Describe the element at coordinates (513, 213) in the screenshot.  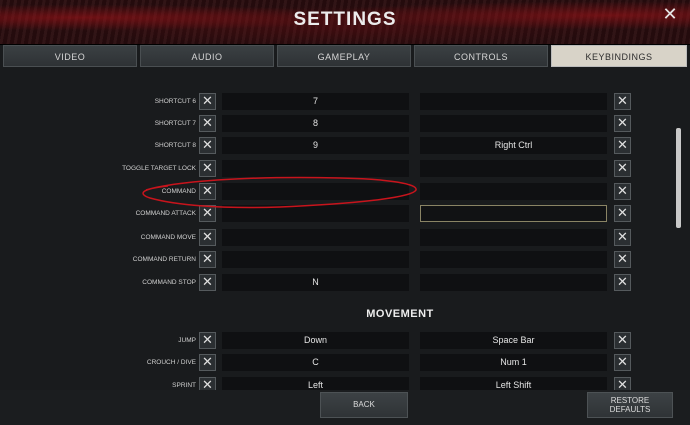
I see `secondary-key-field-selected` at that location.